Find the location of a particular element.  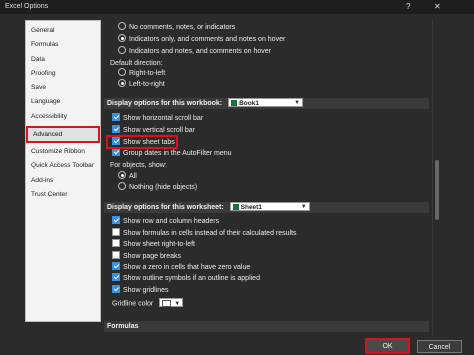

close-icon: ✕ is located at coordinates (437, 6).